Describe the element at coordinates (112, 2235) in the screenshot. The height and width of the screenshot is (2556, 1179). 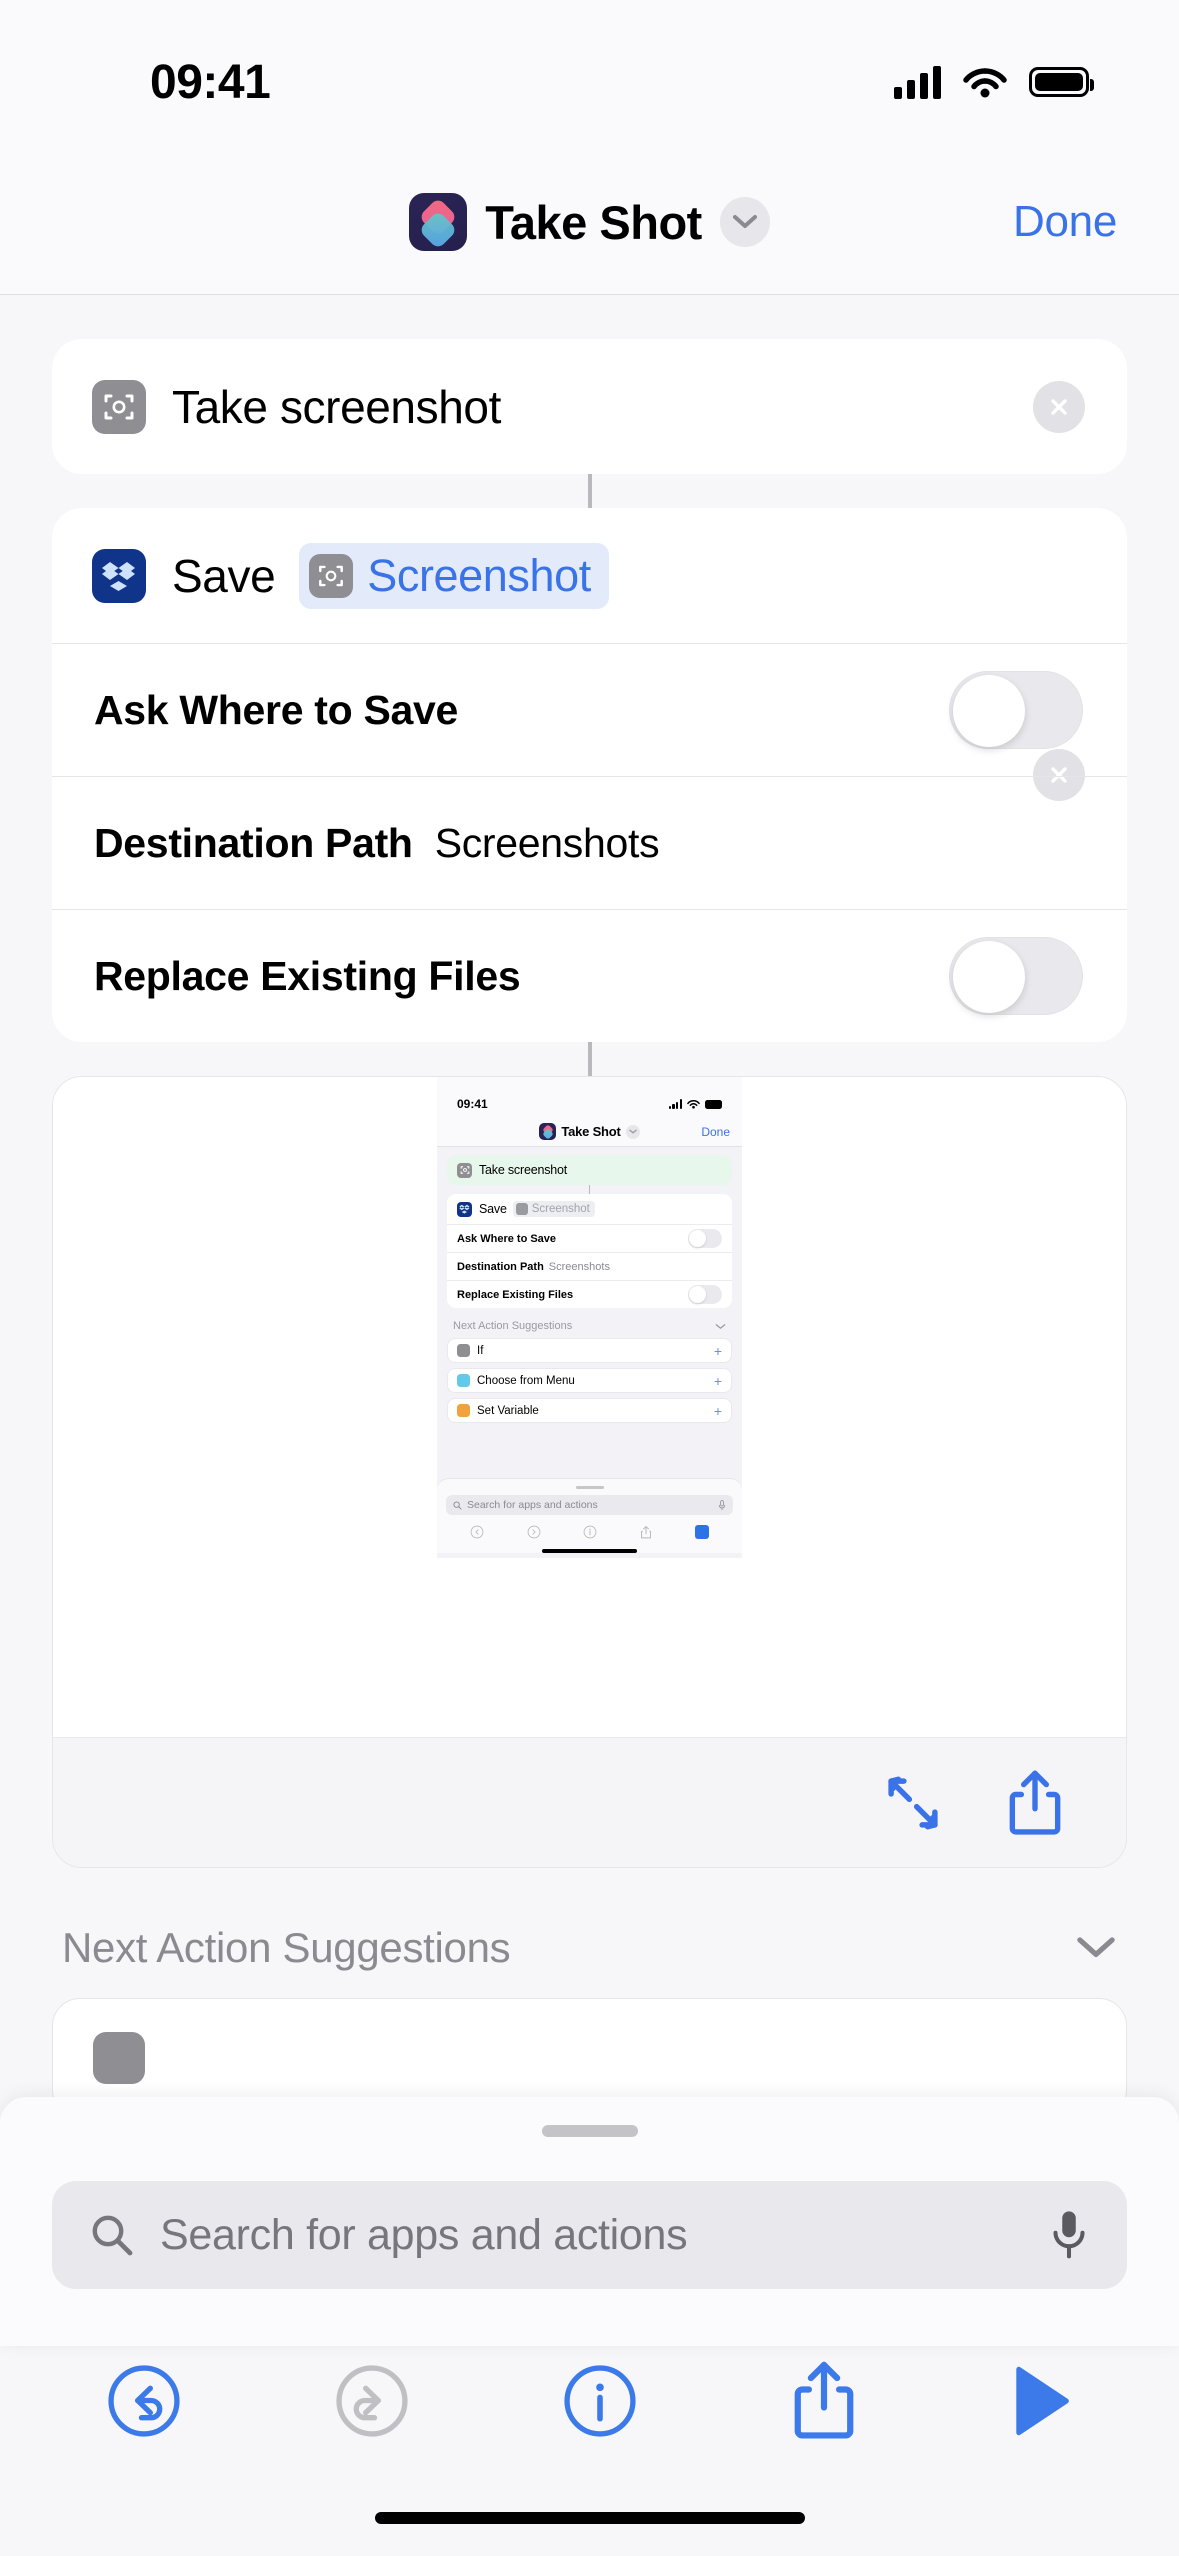
I see `search-icon` at that location.